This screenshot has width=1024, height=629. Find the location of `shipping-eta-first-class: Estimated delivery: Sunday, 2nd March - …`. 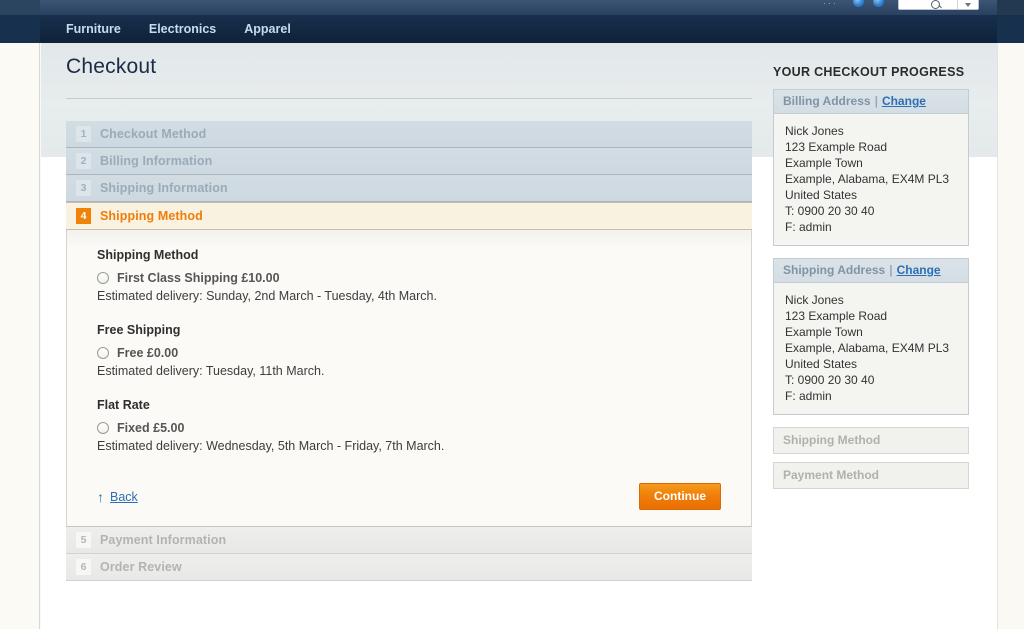

shipping-eta-first-class: Estimated delivery: Sunday, 2nd March - … is located at coordinates (267, 296).